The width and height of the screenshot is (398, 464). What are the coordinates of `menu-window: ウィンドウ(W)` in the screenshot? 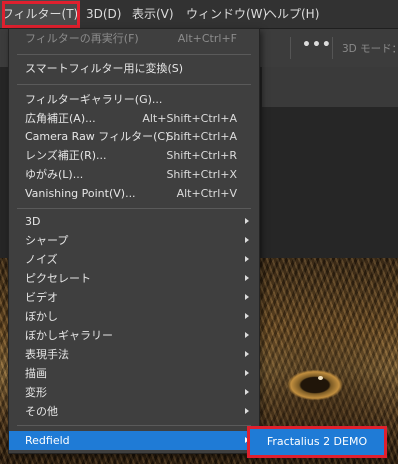 It's located at (226, 14).